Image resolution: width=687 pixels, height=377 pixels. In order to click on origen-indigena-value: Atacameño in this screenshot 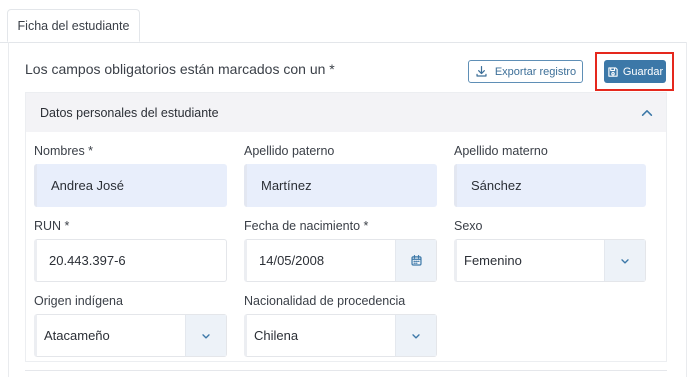, I will do `click(77, 335)`.